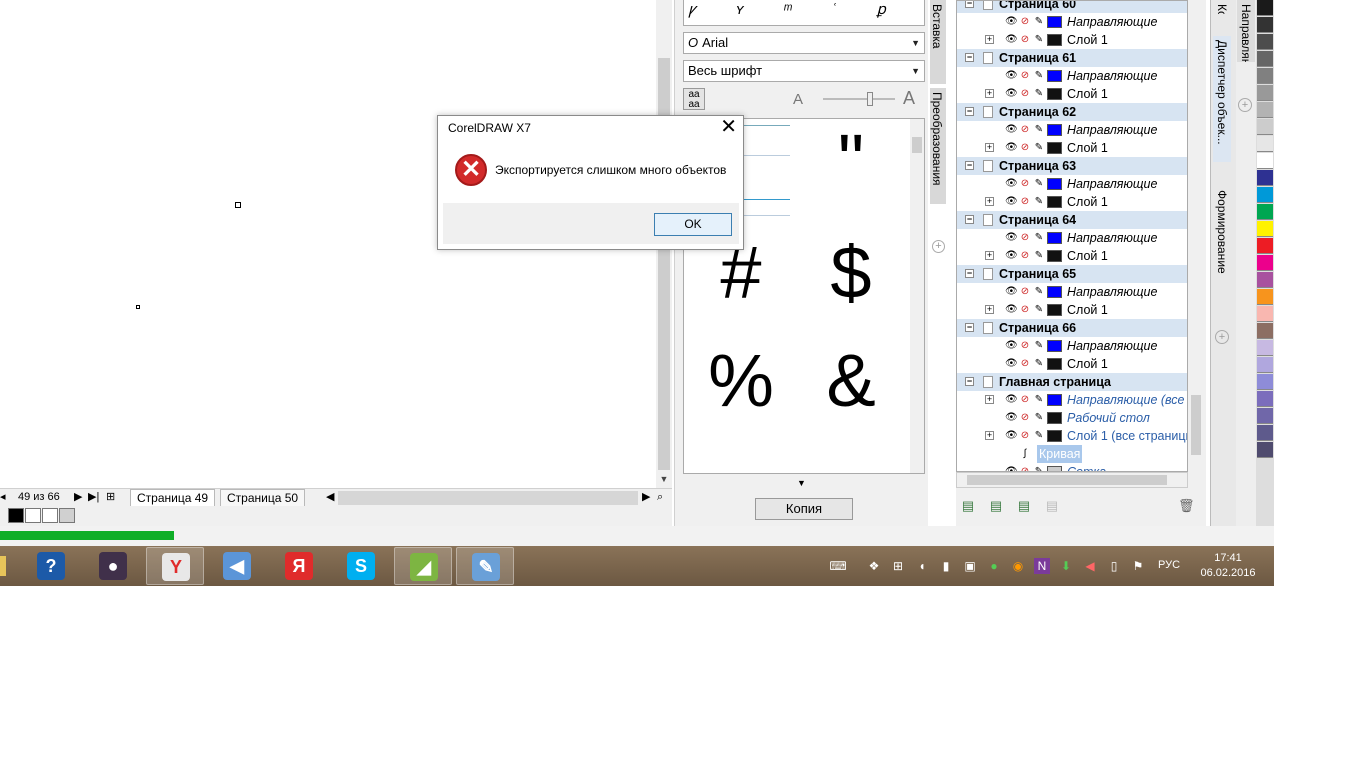 The image size is (1366, 768). I want to click on tree-page-row: − Страница 63, so click(1072, 166).